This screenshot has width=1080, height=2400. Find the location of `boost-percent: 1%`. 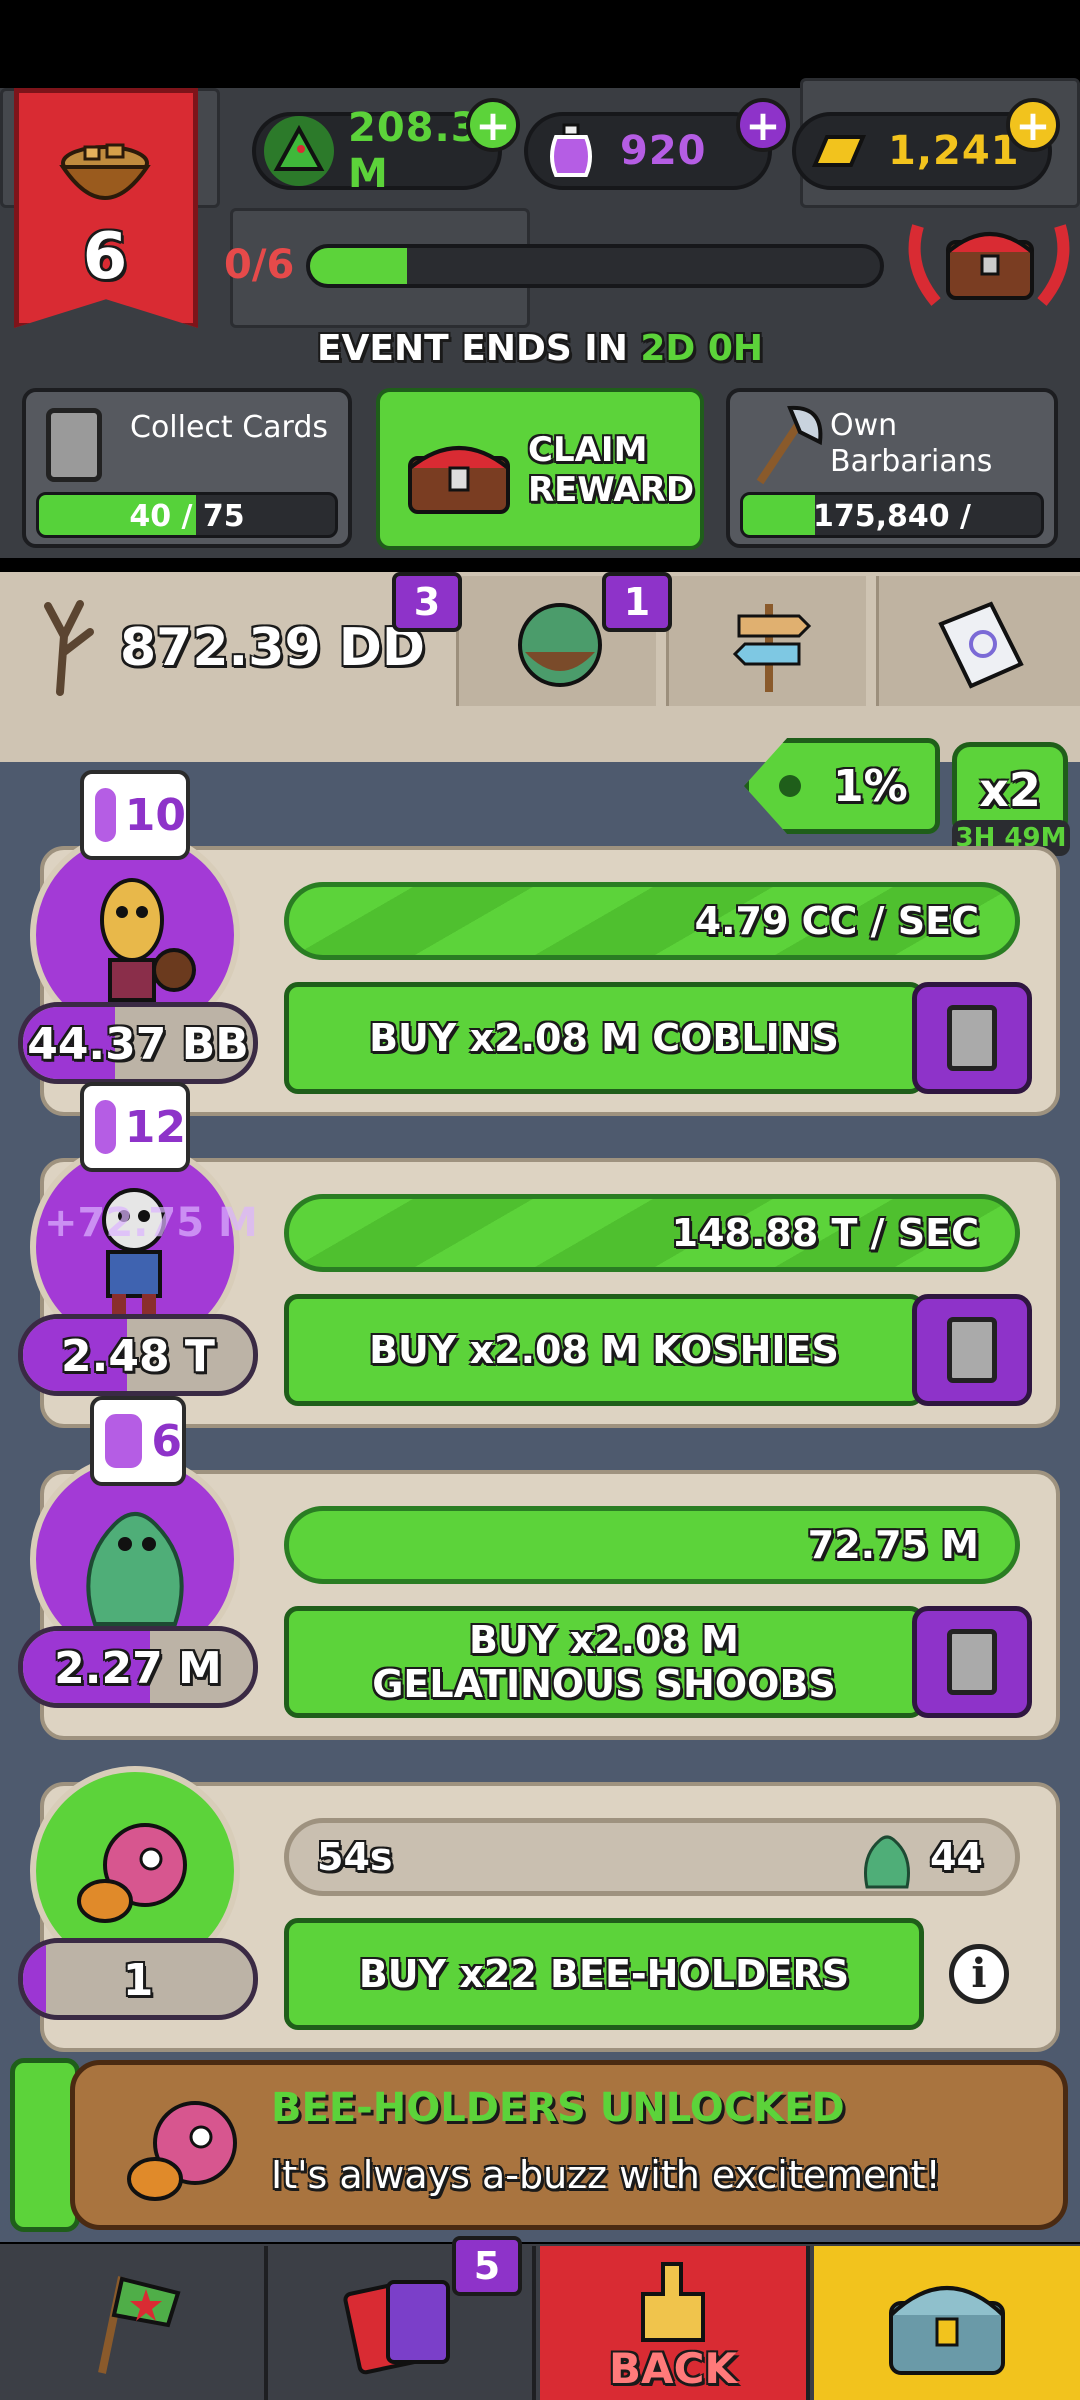

boost-percent: 1% is located at coordinates (870, 786).